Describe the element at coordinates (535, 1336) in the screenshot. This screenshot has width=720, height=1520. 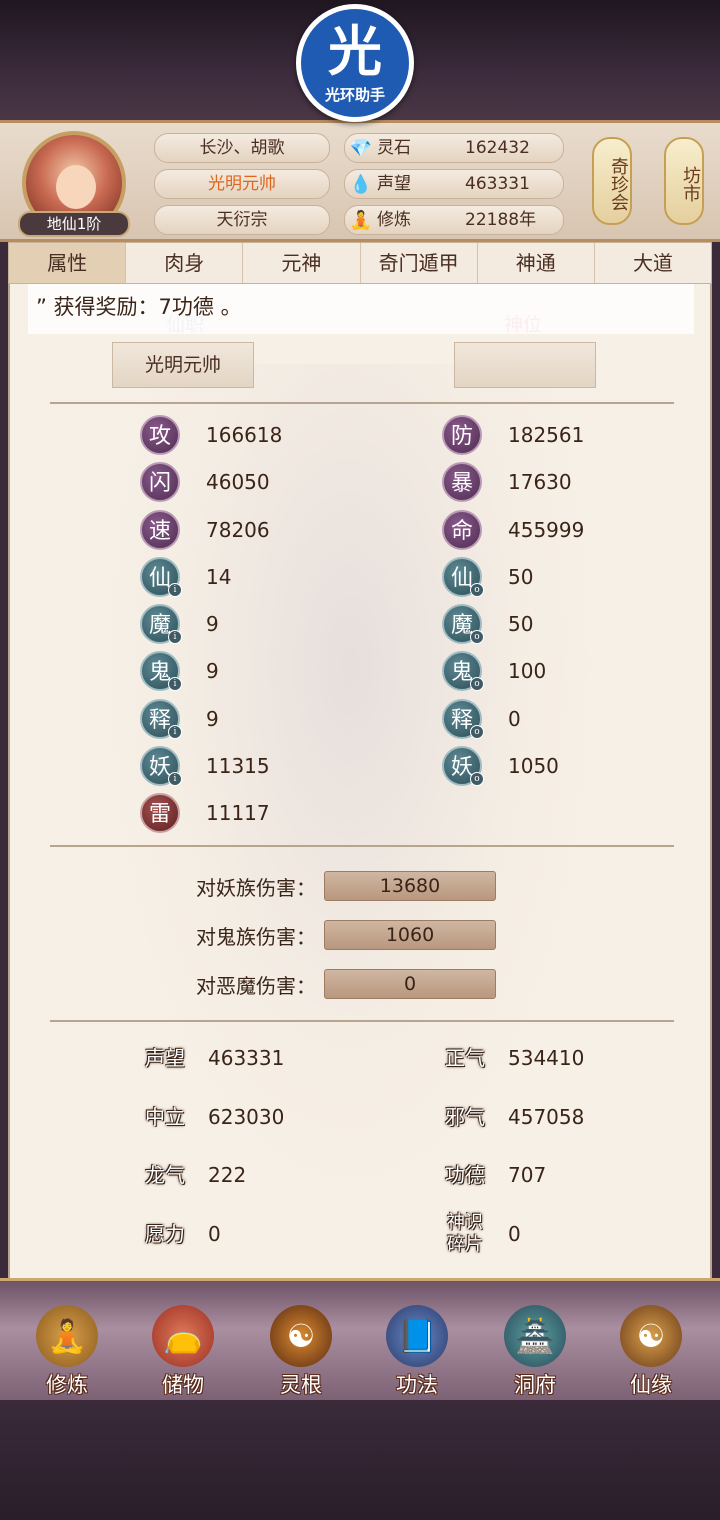
I see `cave-palace-icon: 🏯` at that location.